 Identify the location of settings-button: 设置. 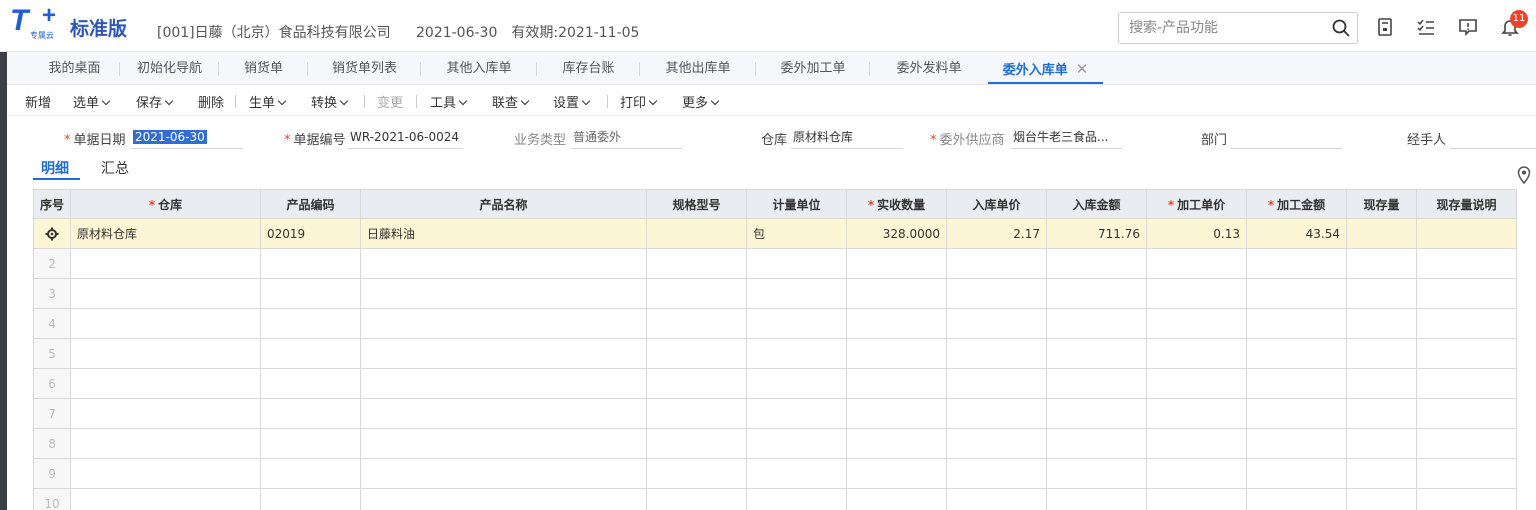
(572, 101).